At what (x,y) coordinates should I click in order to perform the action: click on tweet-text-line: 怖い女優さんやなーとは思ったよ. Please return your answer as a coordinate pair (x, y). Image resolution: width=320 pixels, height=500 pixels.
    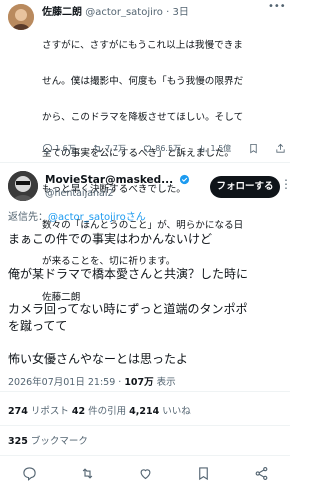
    Looking at the image, I should click on (98, 359).